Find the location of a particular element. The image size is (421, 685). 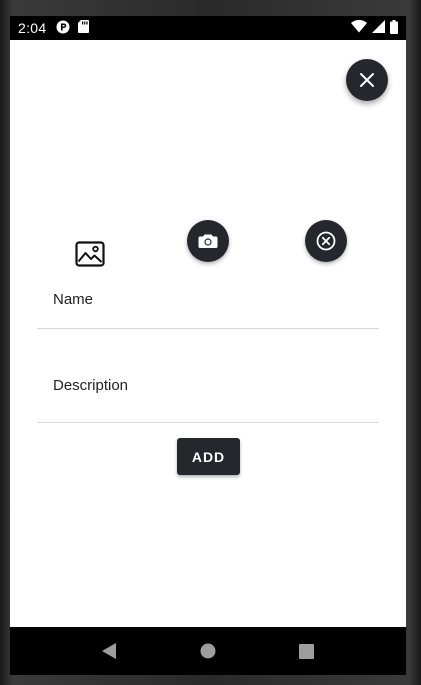

close-icon is located at coordinates (367, 80).